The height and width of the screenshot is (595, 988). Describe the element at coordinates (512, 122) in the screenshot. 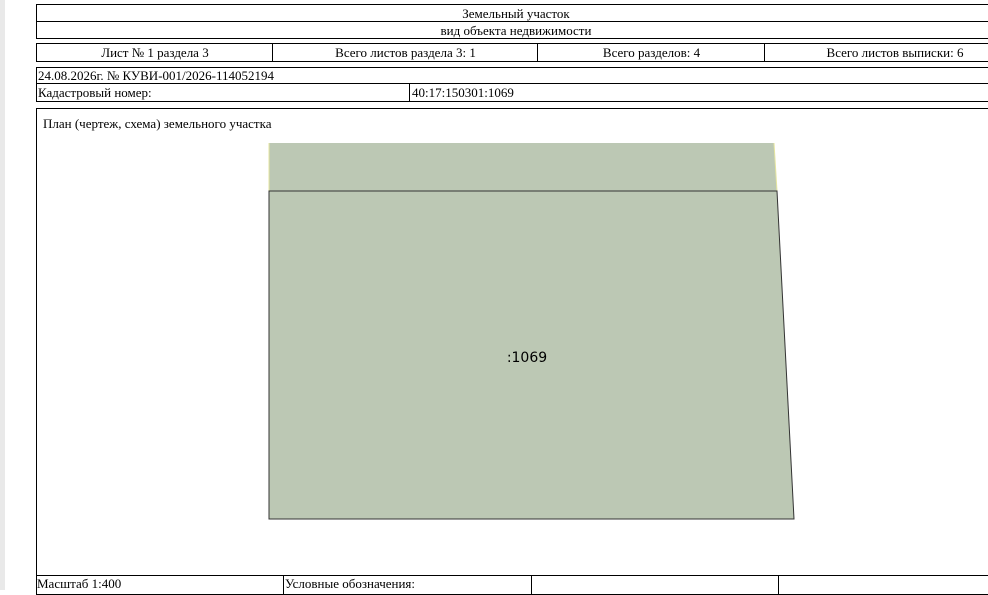

I see `plan-heading-block: План (чертеж, схема) земельного участка` at that location.